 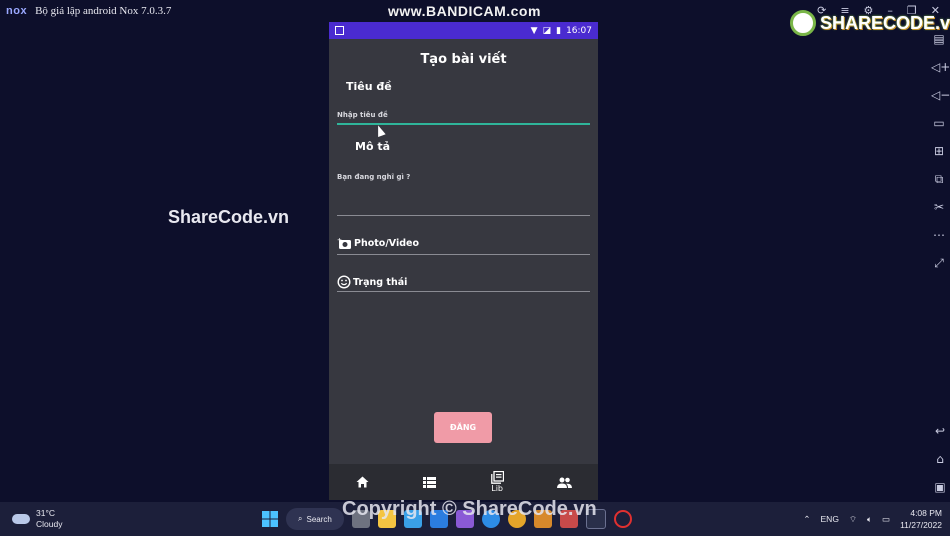 What do you see at coordinates (463, 59) in the screenshot?
I see `page-title: Tạo bài viết` at bounding box center [463, 59].